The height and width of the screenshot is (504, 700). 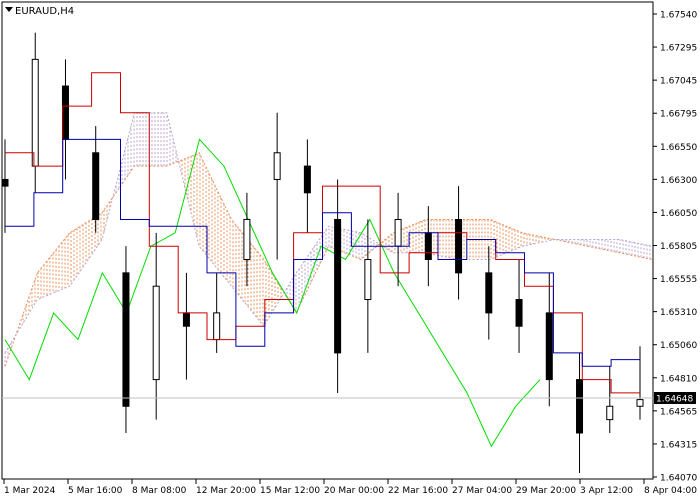 I want to click on y-tick-label: 1.64070, so click(x=678, y=479).